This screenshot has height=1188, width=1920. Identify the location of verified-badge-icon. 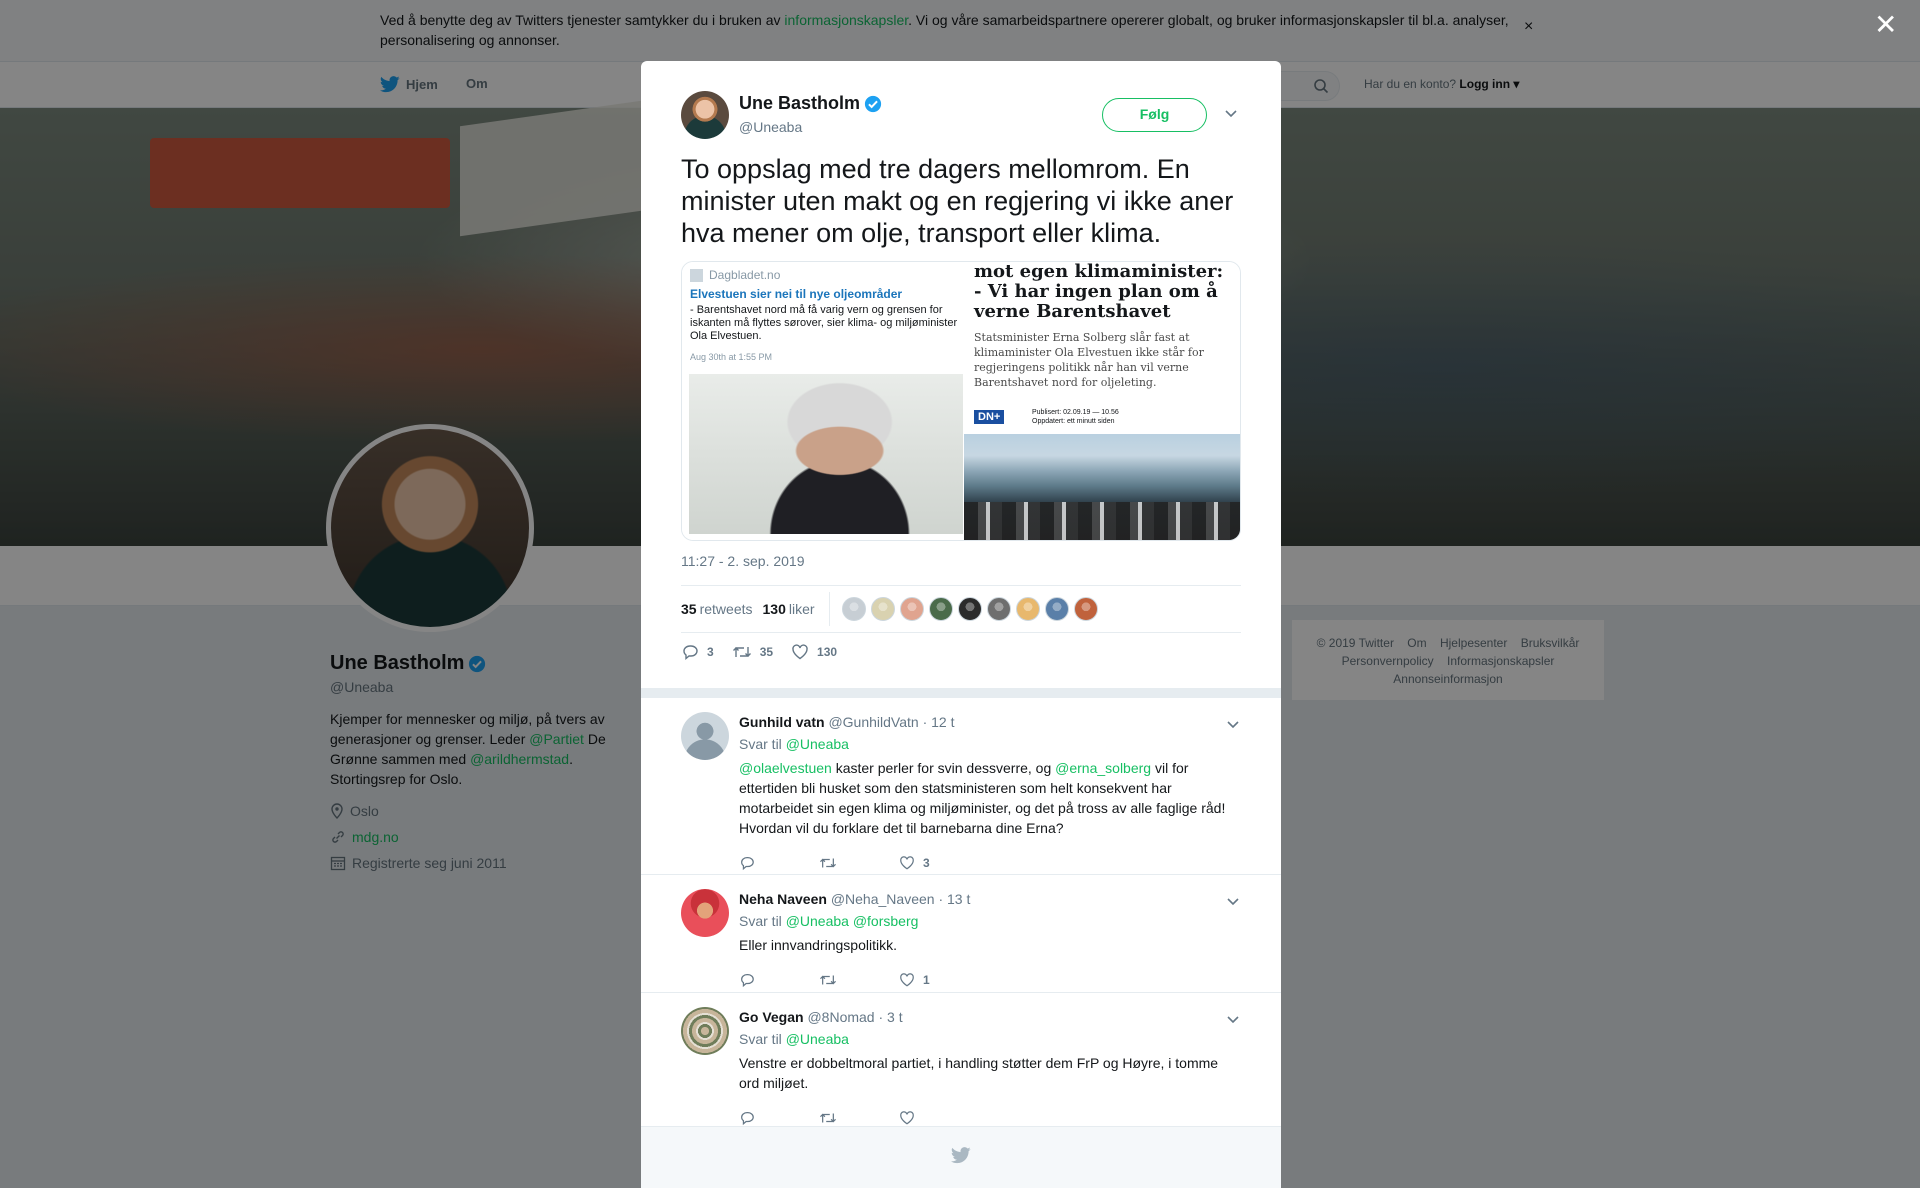
(873, 103).